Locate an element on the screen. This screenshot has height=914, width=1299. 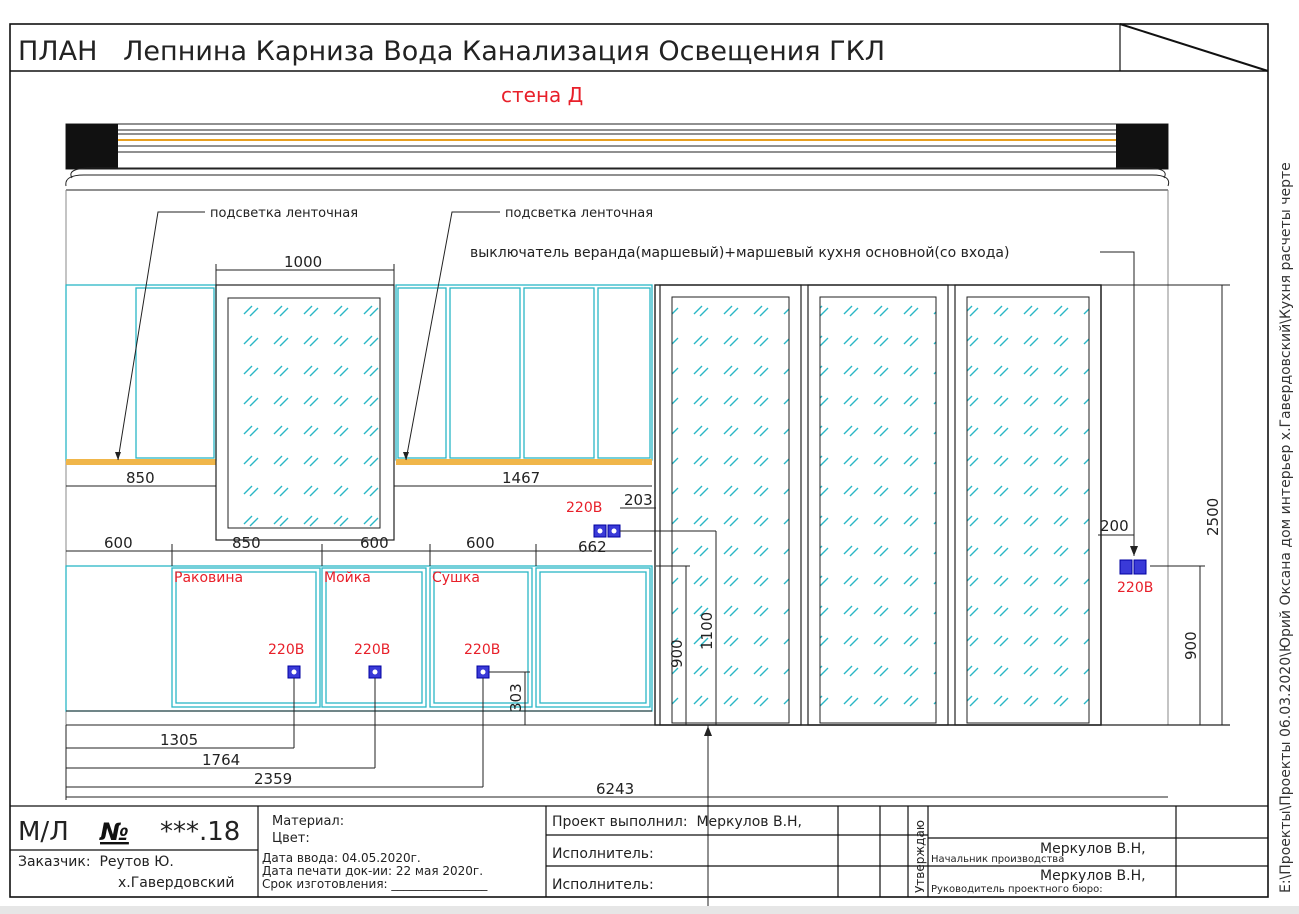
dimension-text: 2500 is located at coordinates (1213, 517).